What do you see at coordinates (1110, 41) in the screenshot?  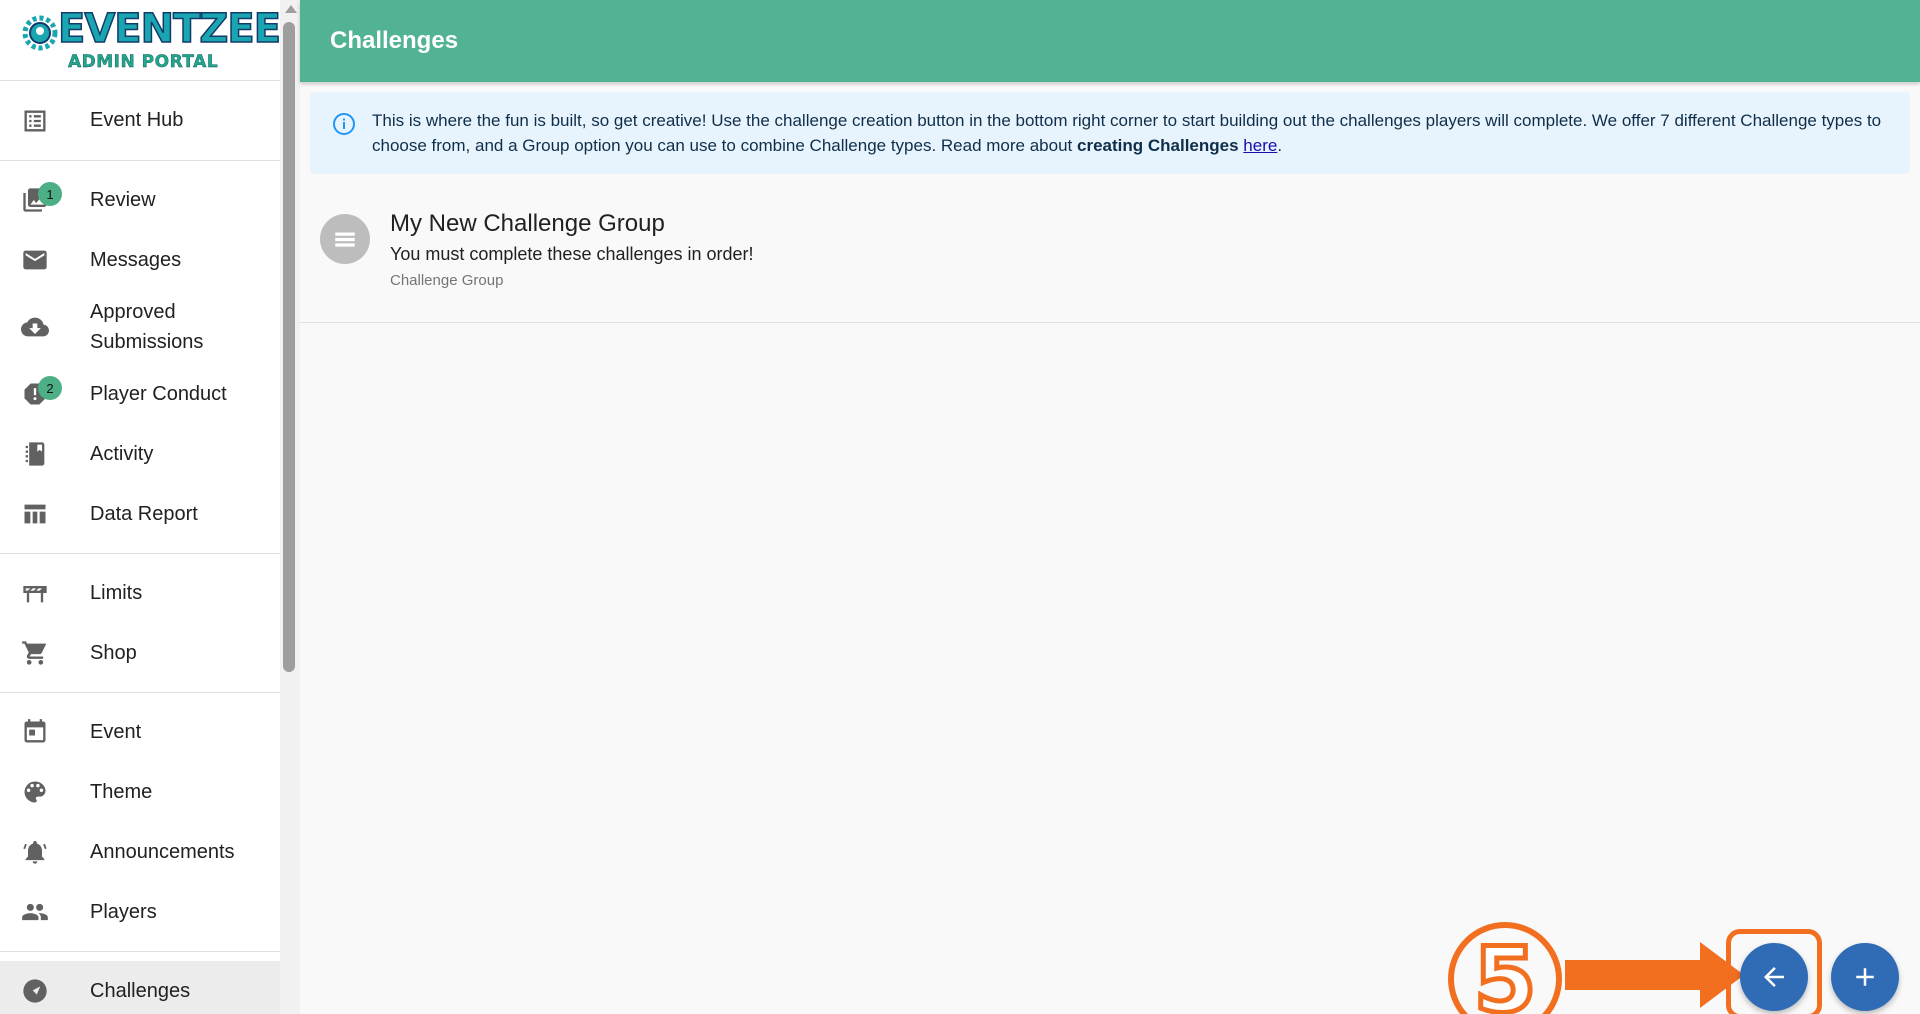 I see `app-bar: Challenges` at bounding box center [1110, 41].